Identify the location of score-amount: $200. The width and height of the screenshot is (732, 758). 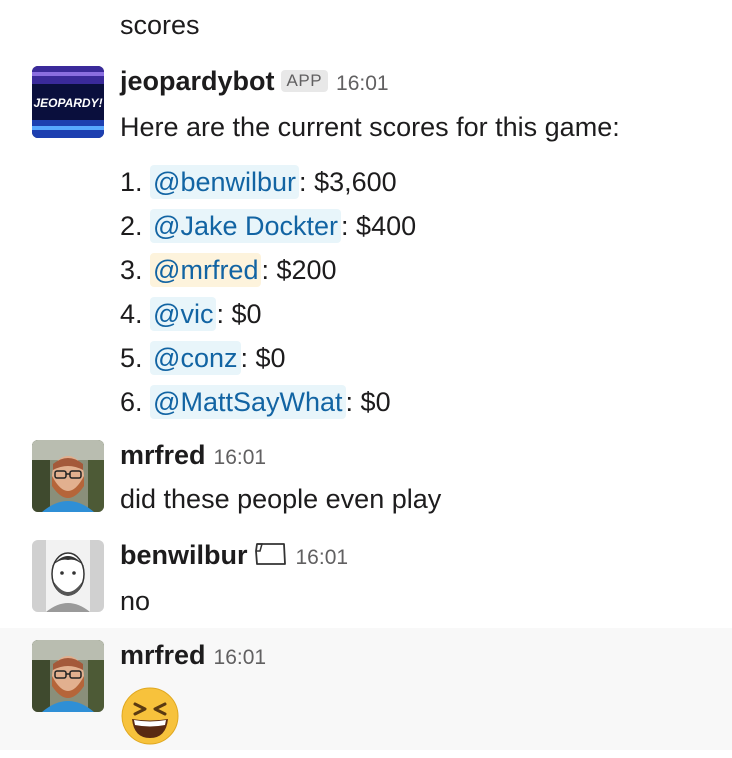
(306, 270).